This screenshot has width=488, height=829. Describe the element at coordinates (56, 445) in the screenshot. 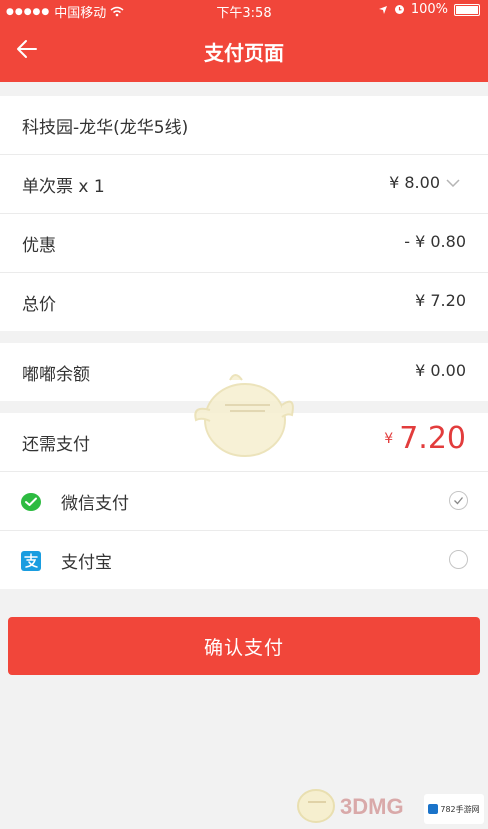

I see `amount-due-label: 还需支付` at that location.